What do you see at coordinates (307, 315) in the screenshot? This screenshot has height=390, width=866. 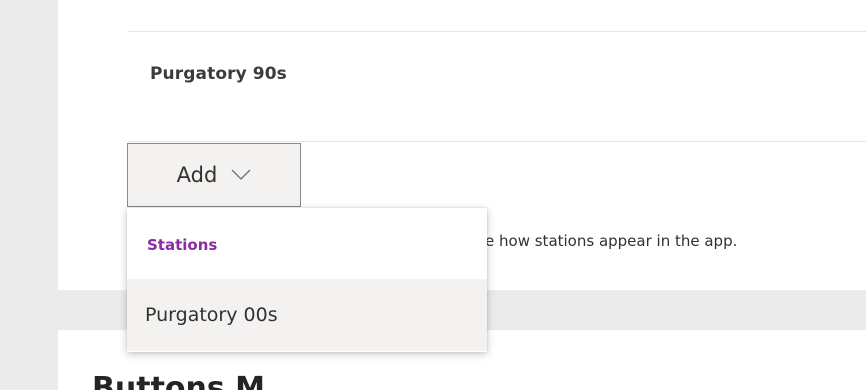 I see `dropdown-option-station: Purgatory 00s` at bounding box center [307, 315].